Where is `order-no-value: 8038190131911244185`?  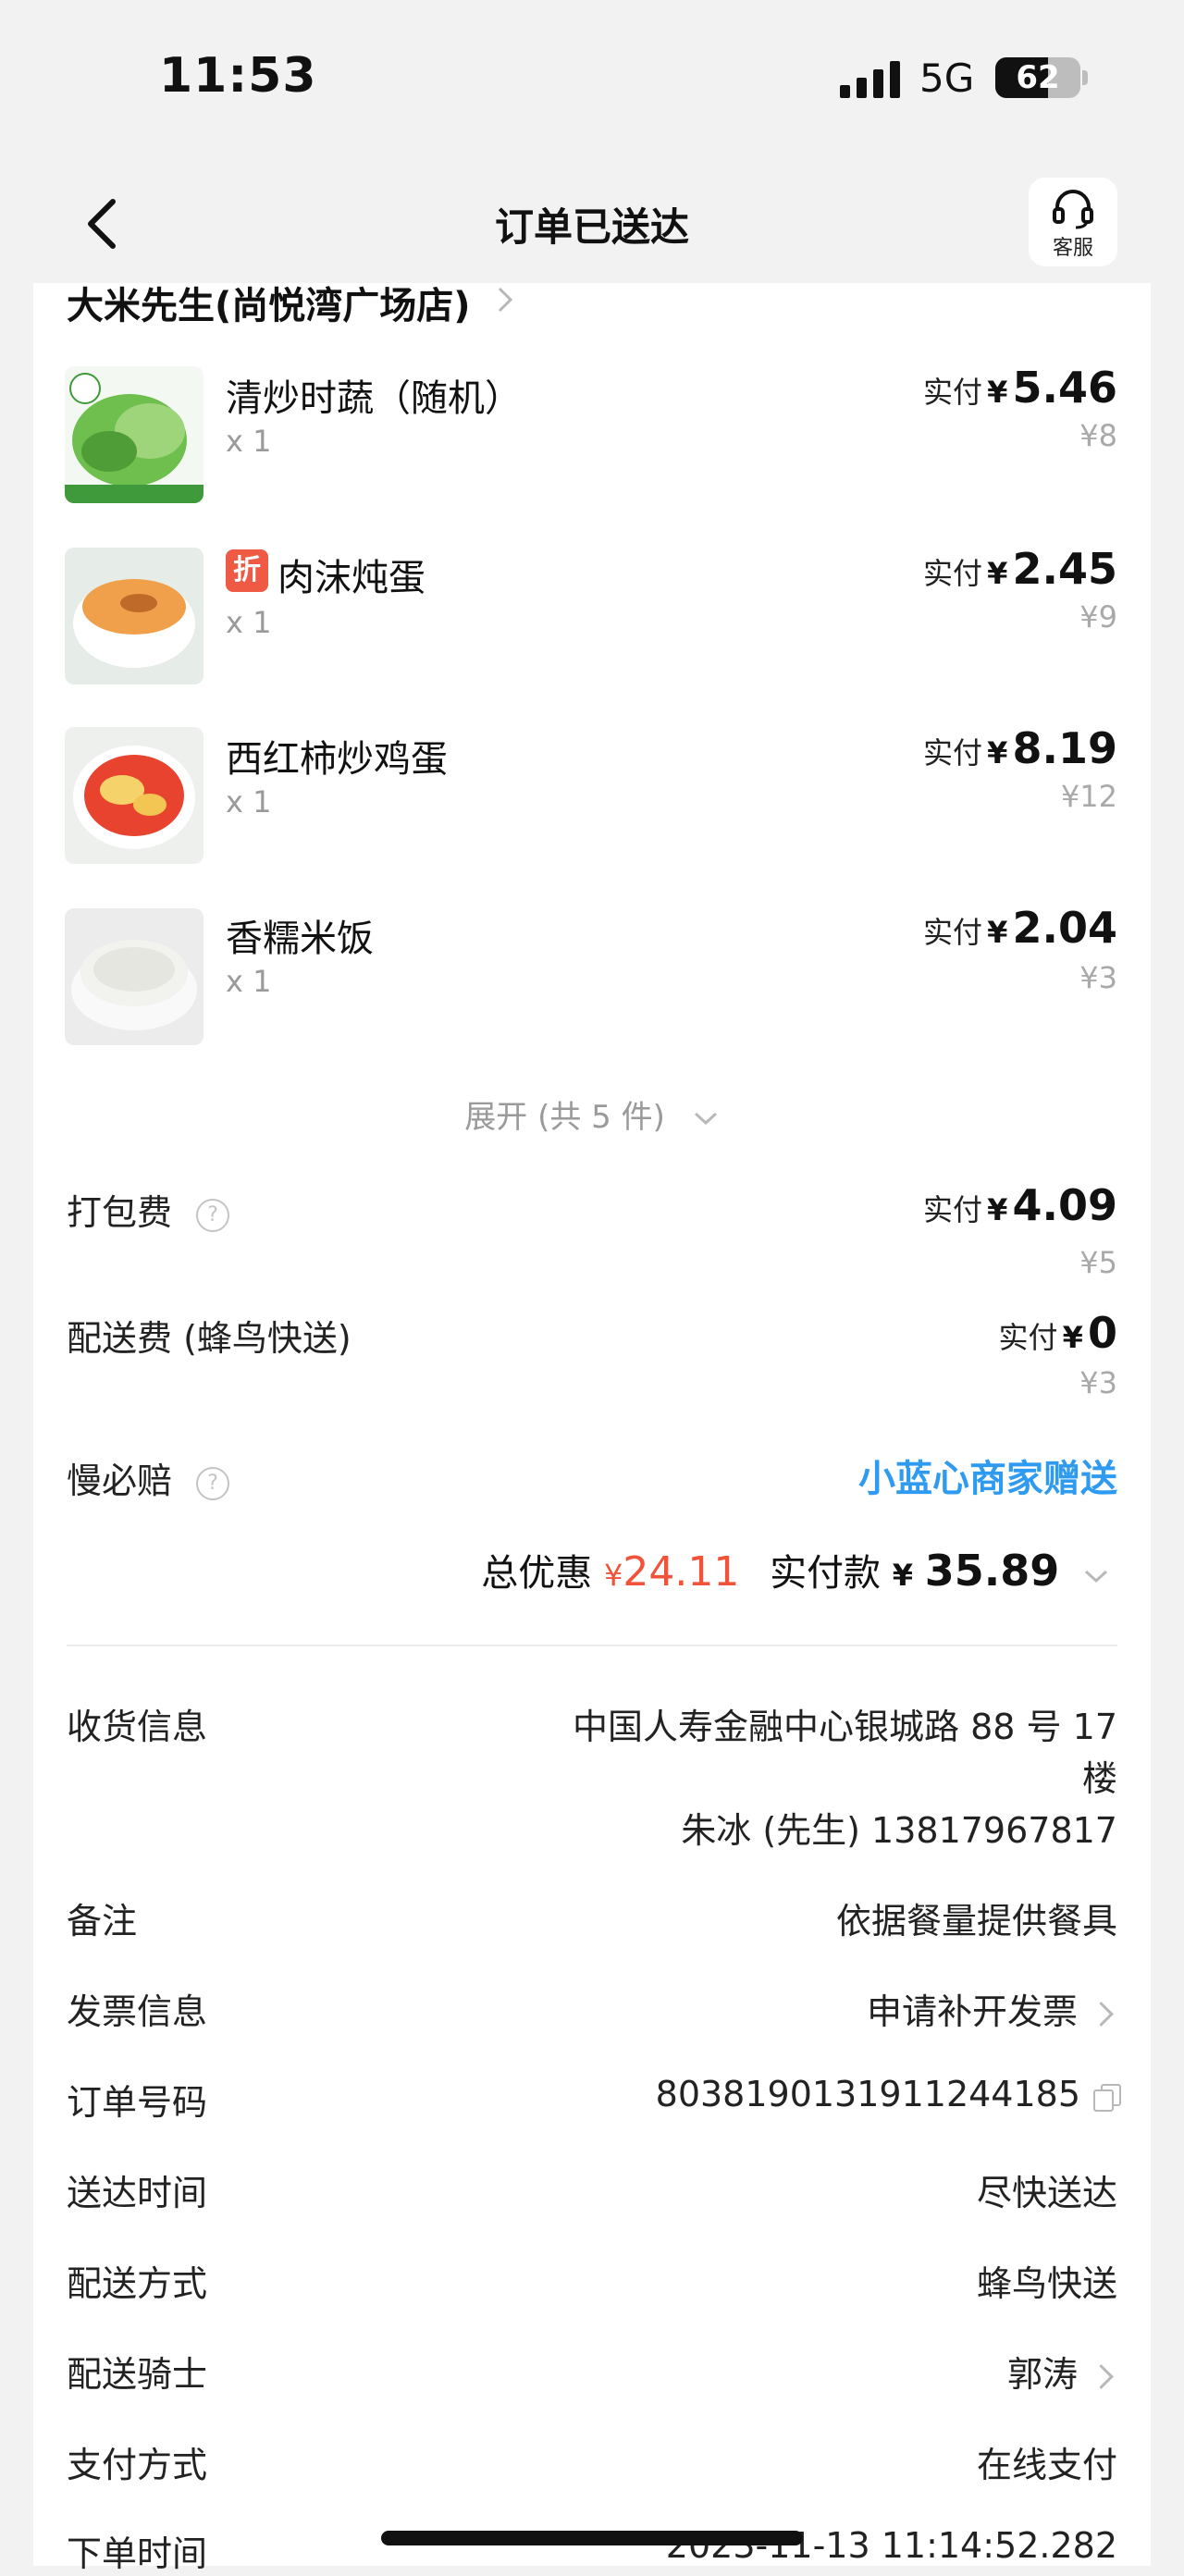 order-no-value: 8038190131911244185 is located at coordinates (868, 2094).